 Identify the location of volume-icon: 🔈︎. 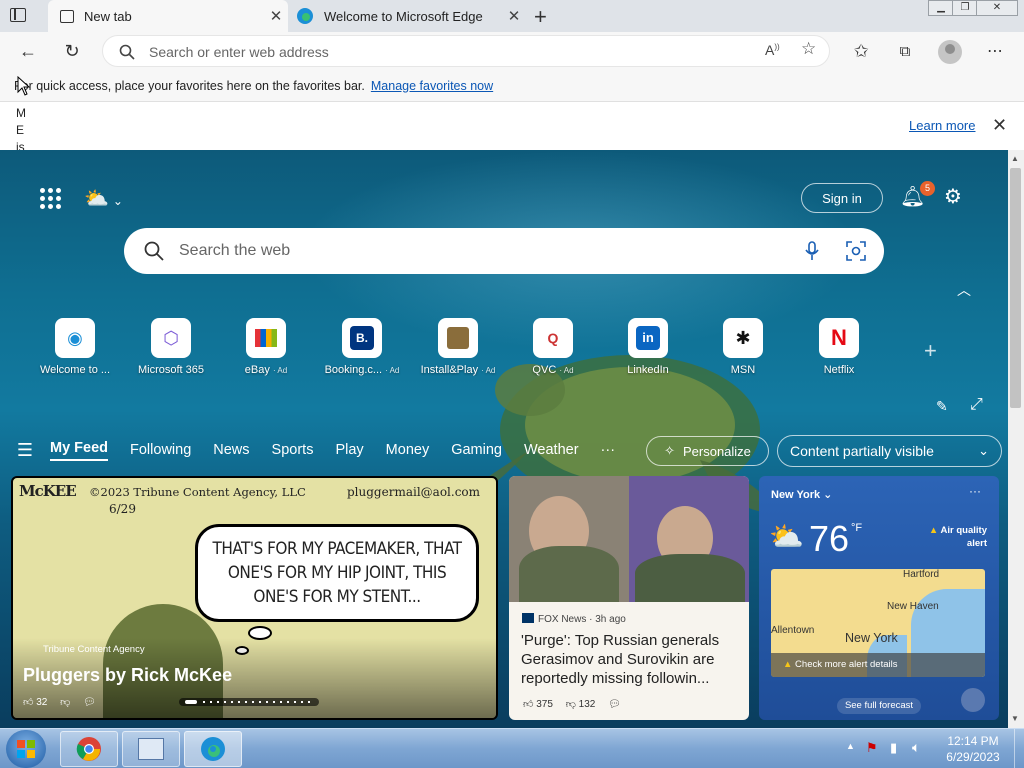
(916, 747).